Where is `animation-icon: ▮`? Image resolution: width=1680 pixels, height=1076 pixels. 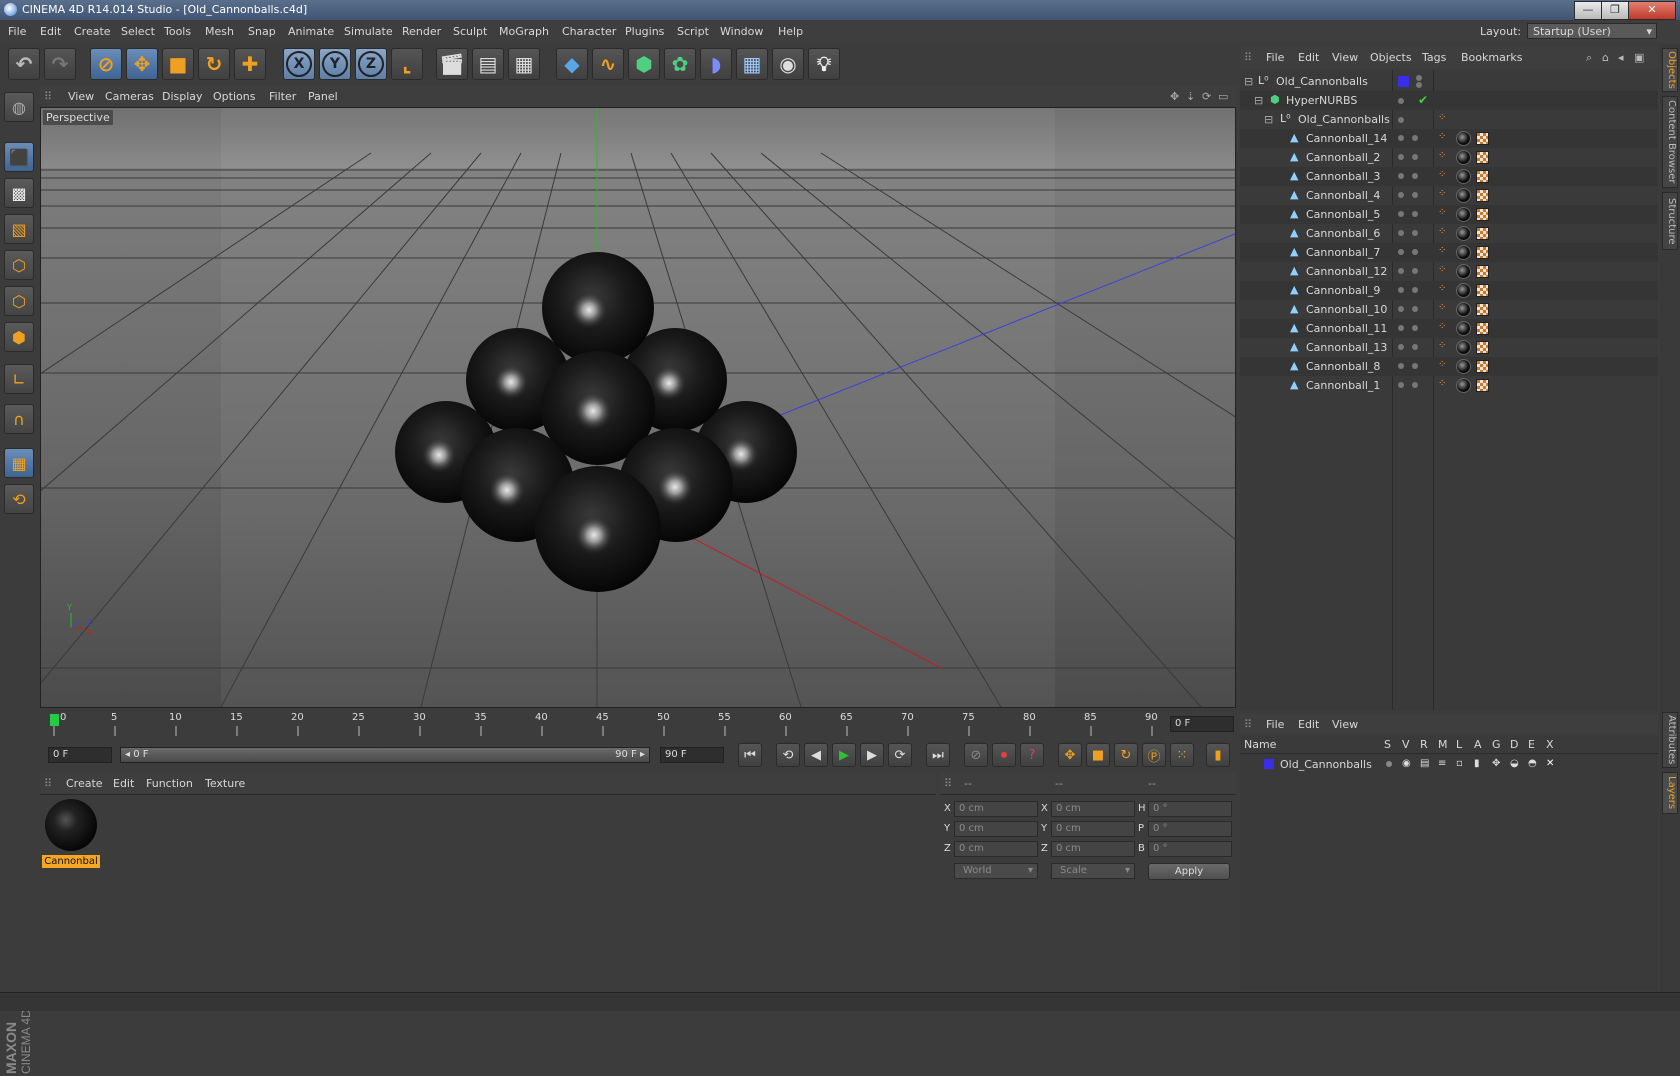
animation-icon: ▮ is located at coordinates (1477, 763).